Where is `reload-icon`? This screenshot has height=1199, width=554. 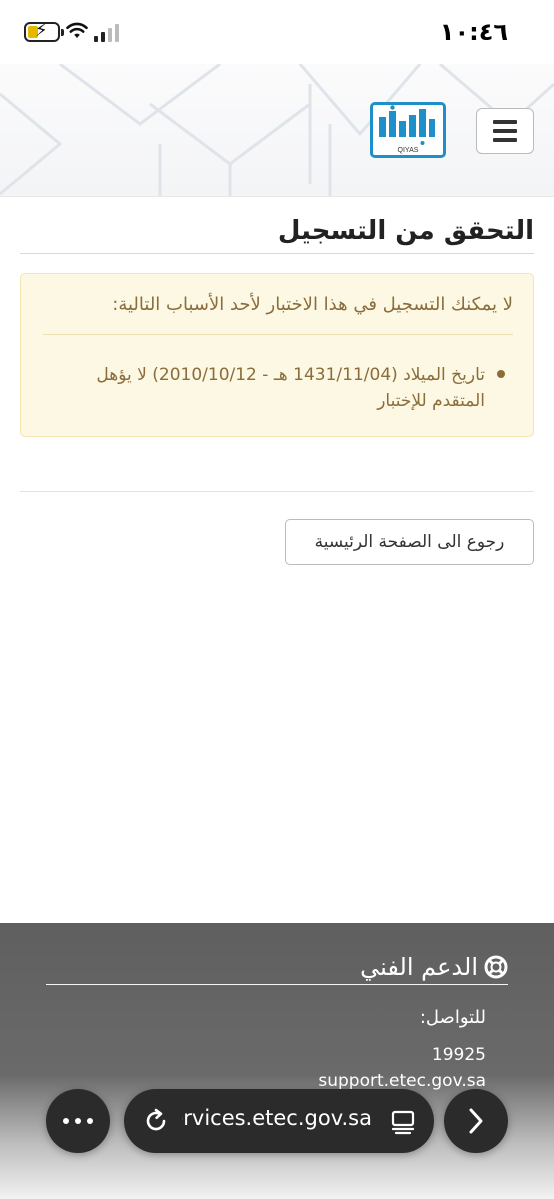 reload-icon is located at coordinates (156, 1121).